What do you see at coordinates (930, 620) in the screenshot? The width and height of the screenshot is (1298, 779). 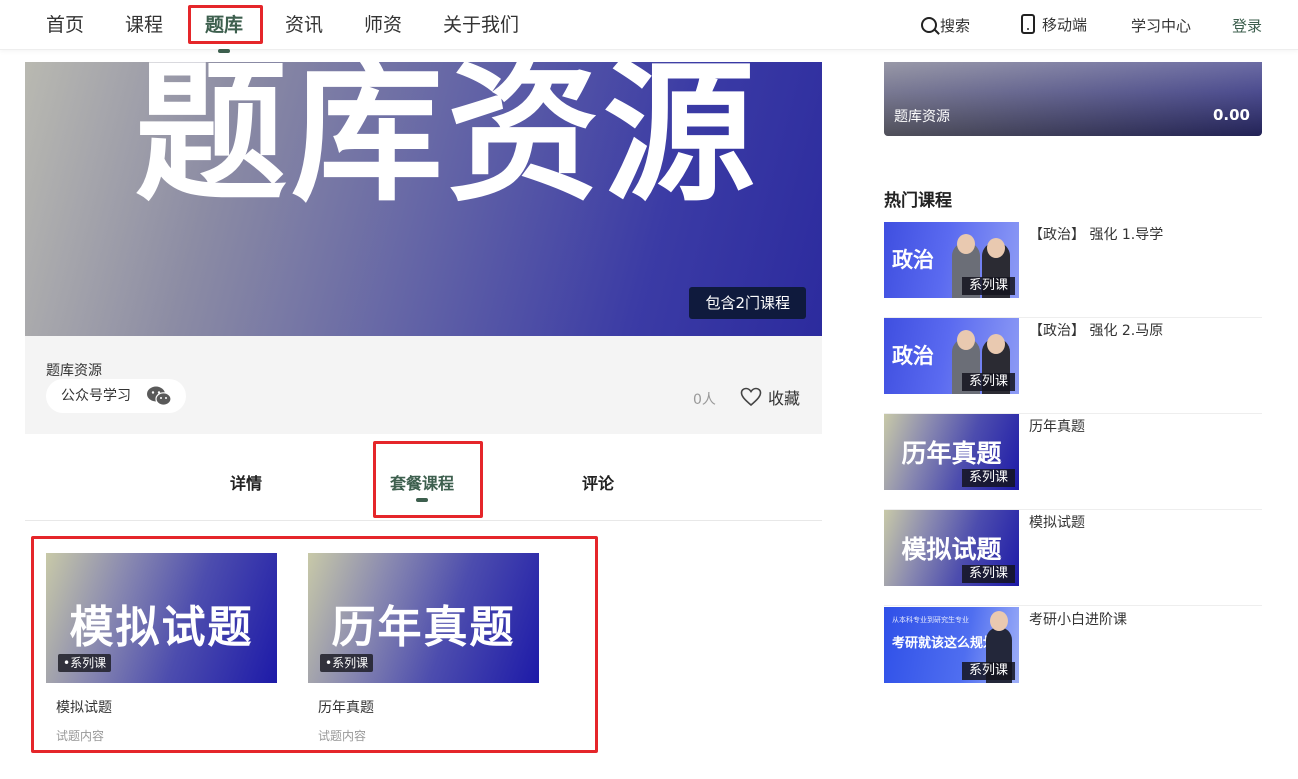 I see `hot-thumb-subtext: 从本科专业到研究生专业` at bounding box center [930, 620].